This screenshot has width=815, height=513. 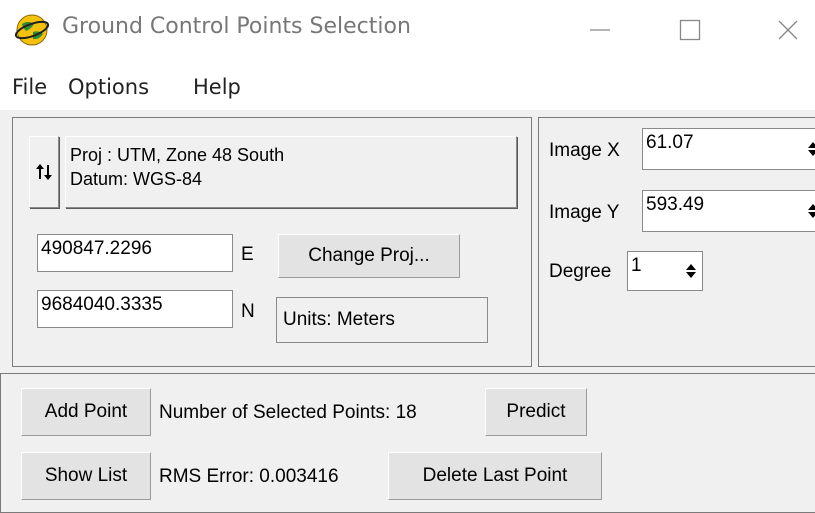 What do you see at coordinates (691, 271) in the screenshot?
I see `degree-spinner` at bounding box center [691, 271].